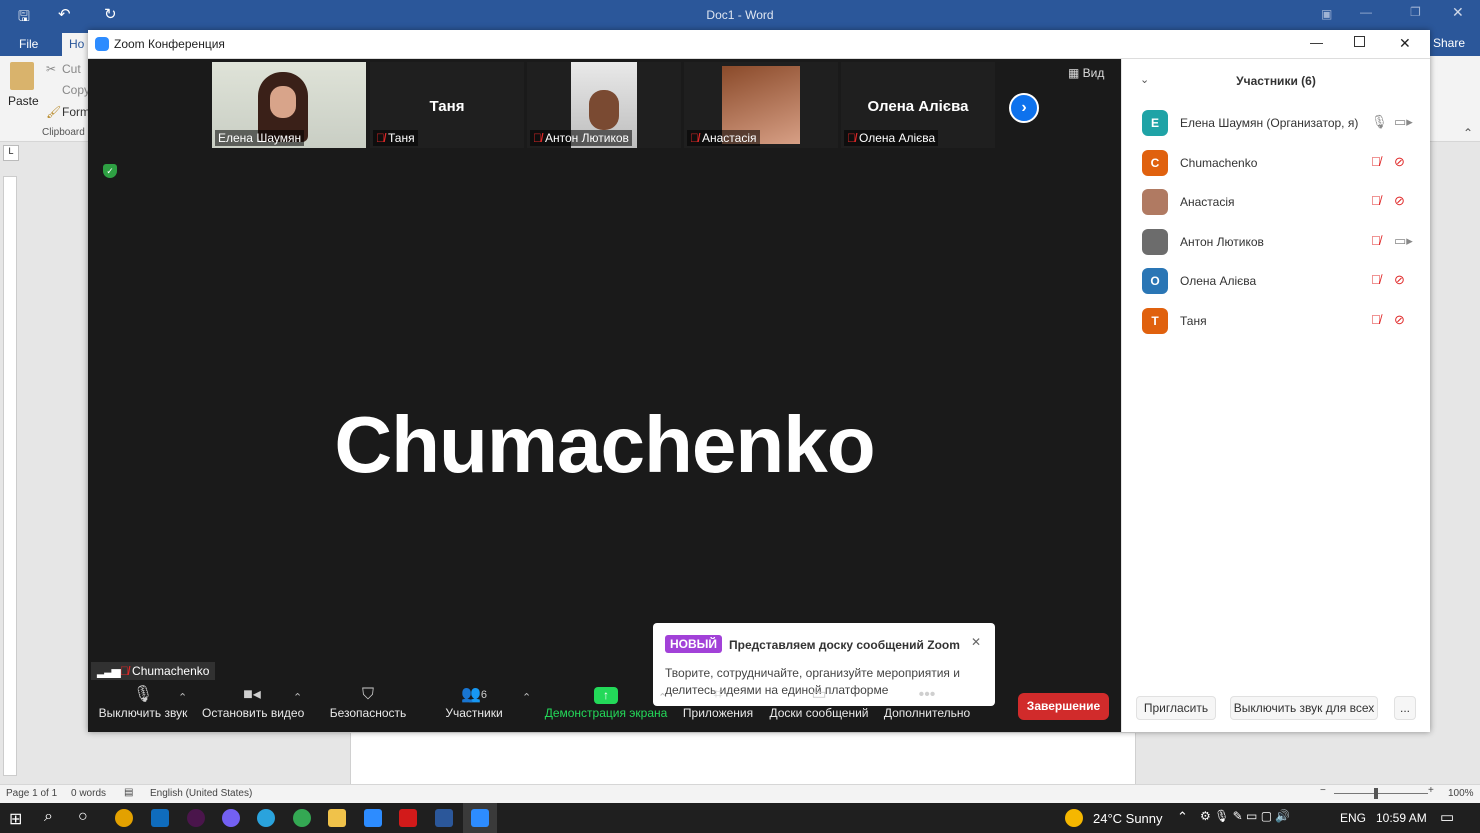 This screenshot has height=833, width=1480. Describe the element at coordinates (1468, 133) in the screenshot. I see `collapse-ribbon-icon: ⌃` at that location.